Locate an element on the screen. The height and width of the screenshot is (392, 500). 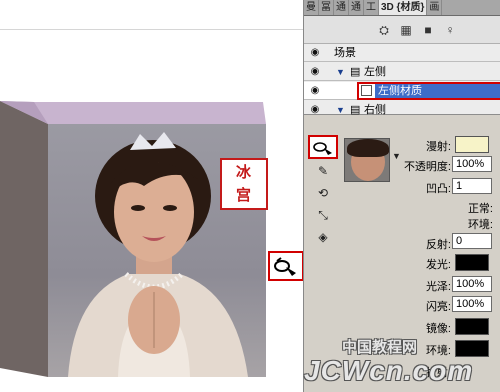
tab-2: 冨 is located at coordinates (326, 7).